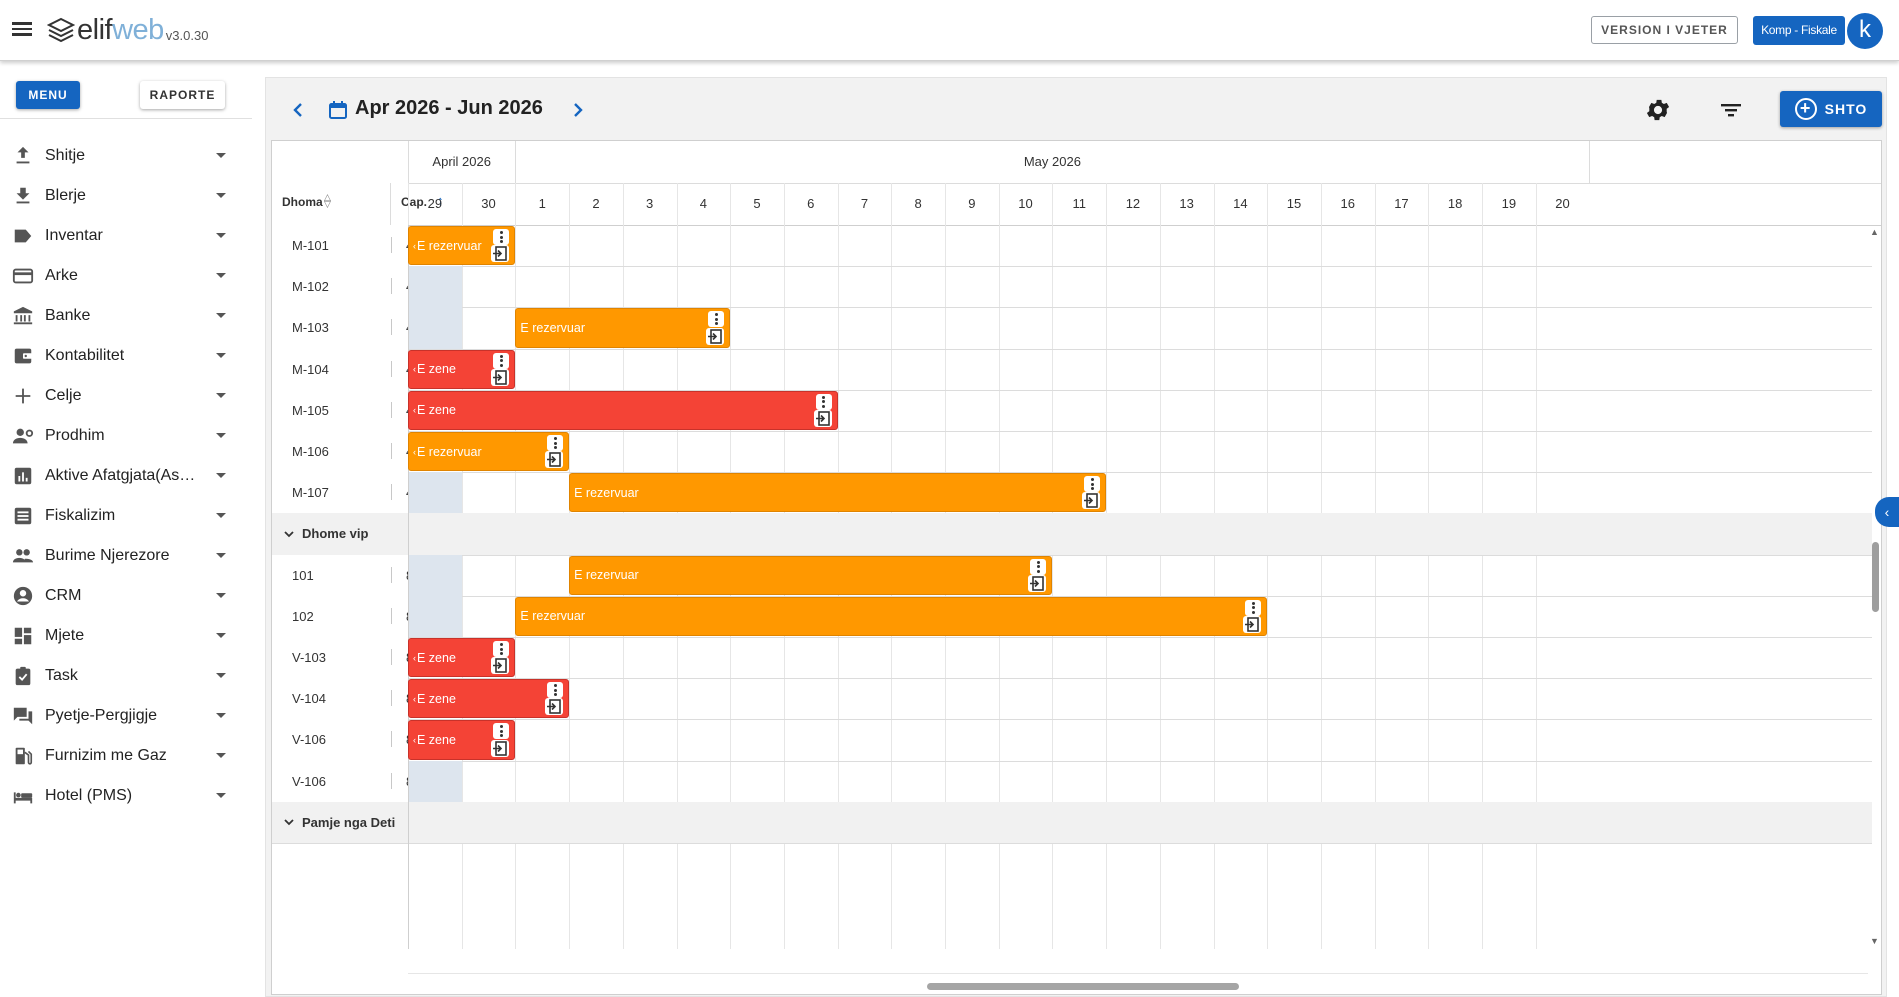 The width and height of the screenshot is (1899, 997). I want to click on sidebar-item-crm: CRM, so click(126, 596).